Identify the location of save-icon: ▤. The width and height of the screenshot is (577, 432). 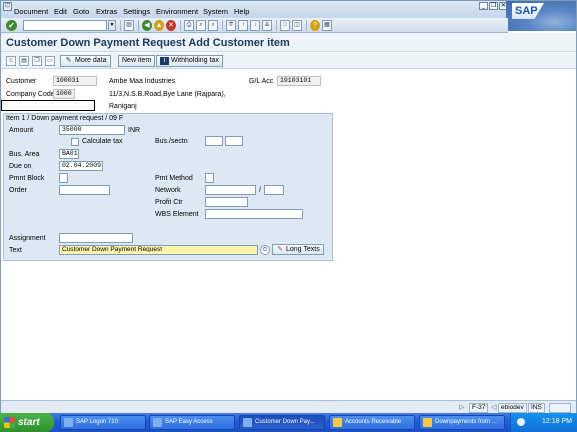
(129, 25).